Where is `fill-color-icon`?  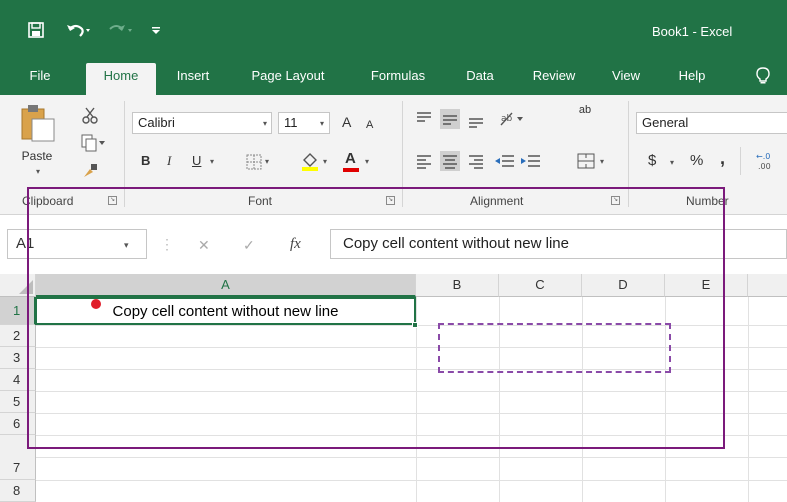
fill-color-icon is located at coordinates (310, 160).